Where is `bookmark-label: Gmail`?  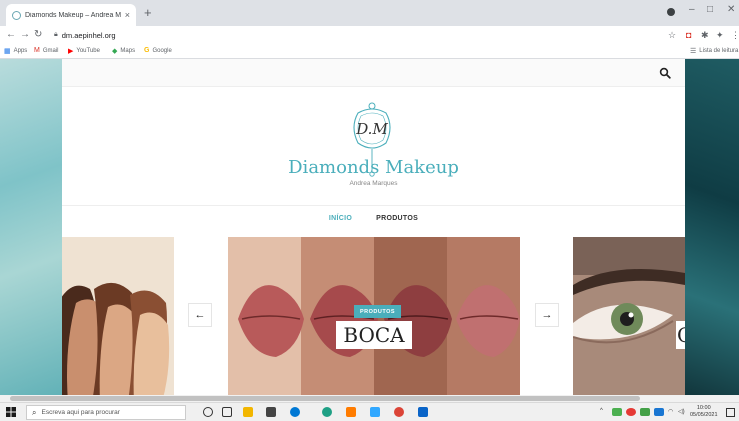 bookmark-label: Gmail is located at coordinates (50, 50).